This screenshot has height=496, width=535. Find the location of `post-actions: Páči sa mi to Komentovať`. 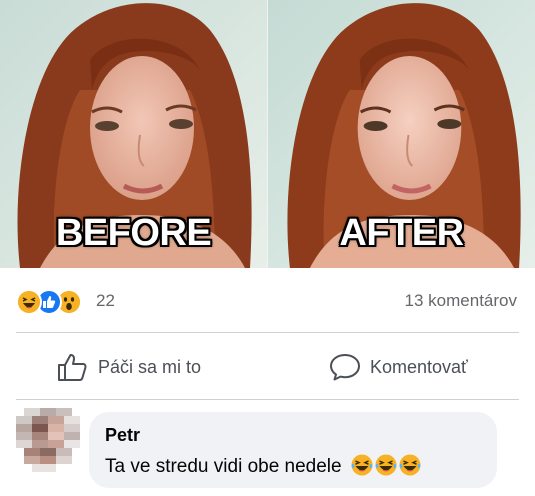

post-actions: Páči sa mi to Komentovať is located at coordinates (267, 366).